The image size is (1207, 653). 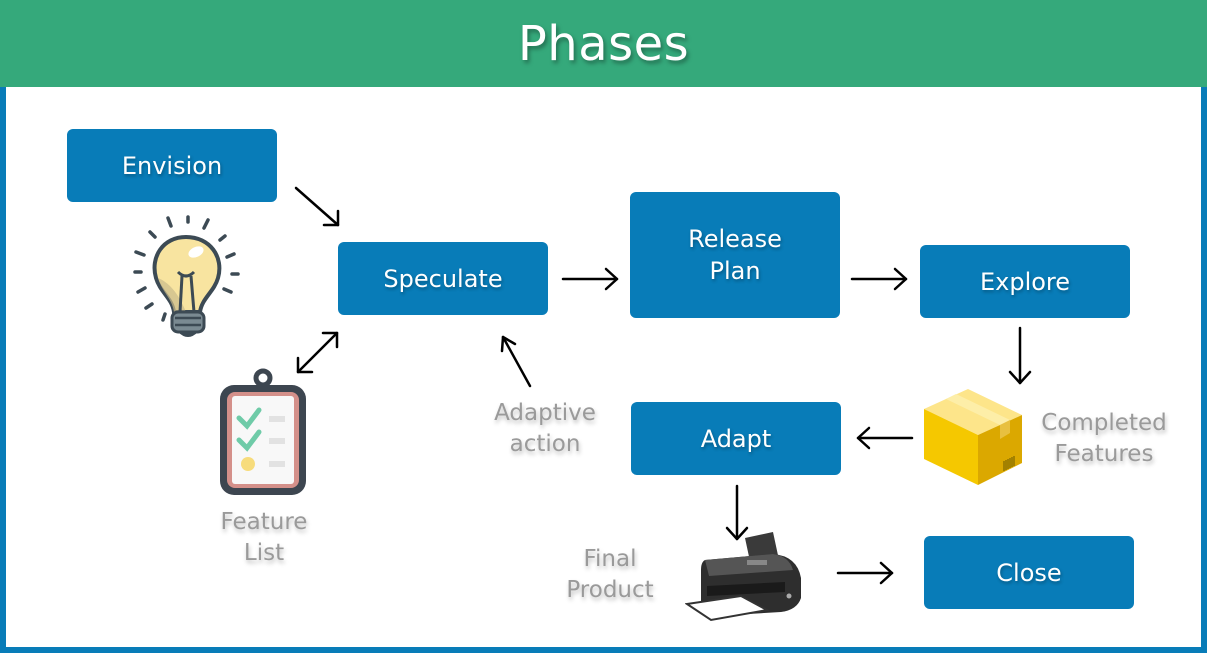 What do you see at coordinates (973, 437) in the screenshot?
I see `package-box-icon` at bounding box center [973, 437].